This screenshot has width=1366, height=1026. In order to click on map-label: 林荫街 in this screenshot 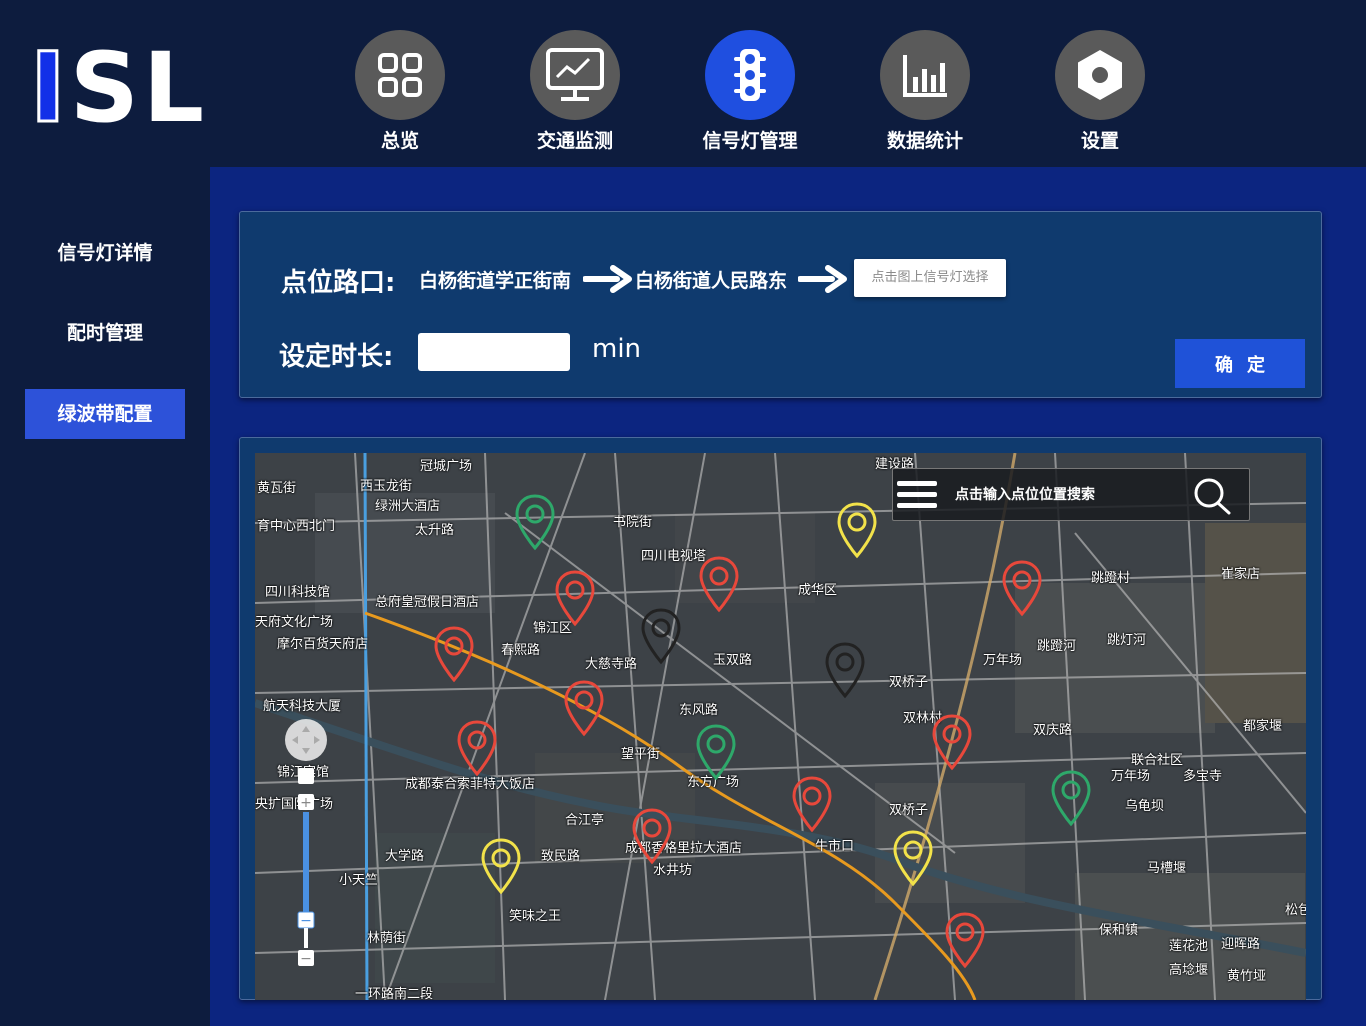, I will do `click(387, 938)`.